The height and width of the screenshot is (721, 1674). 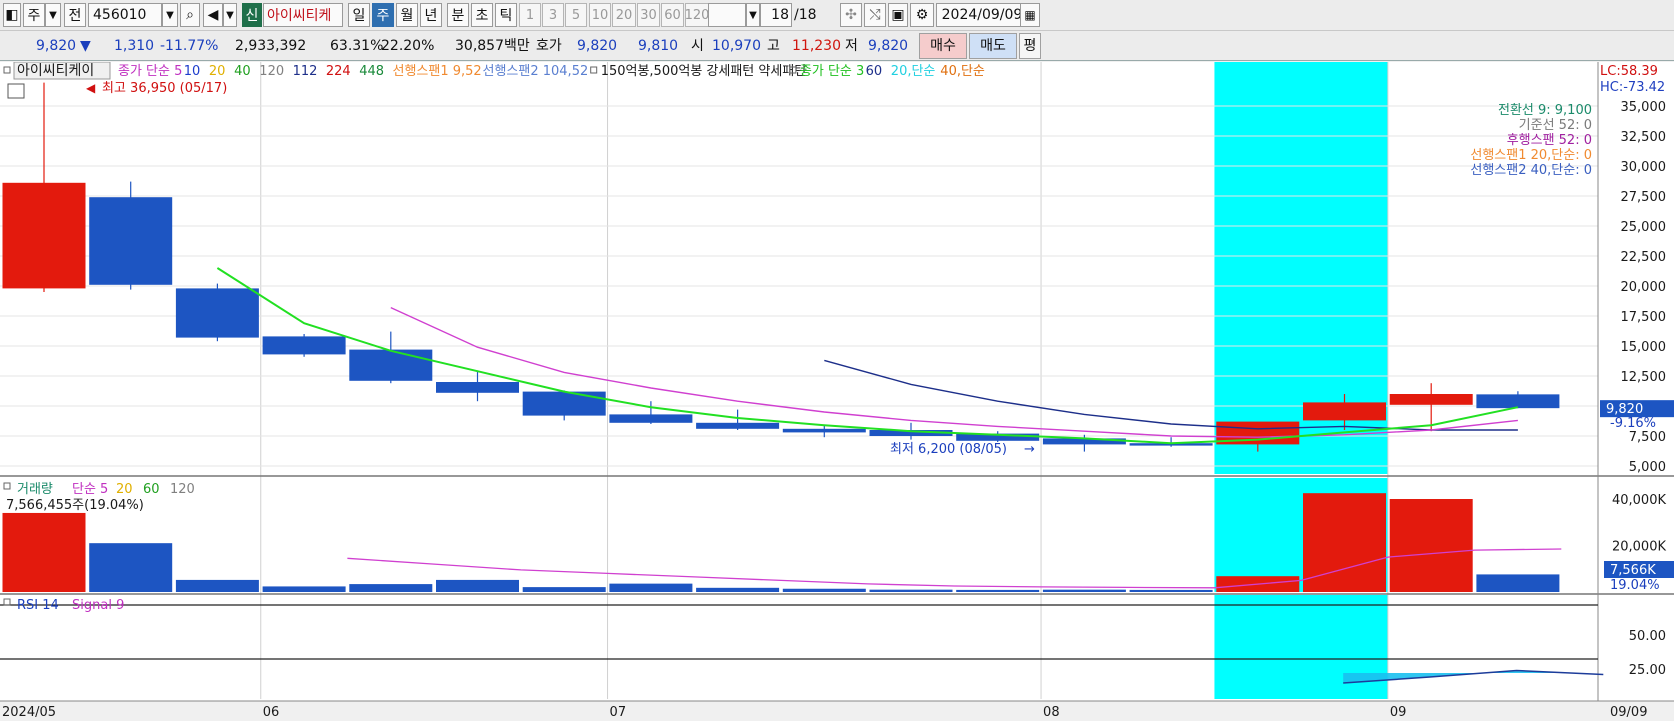 I want to click on calendar-icon: ▦, so click(x=1030, y=15).